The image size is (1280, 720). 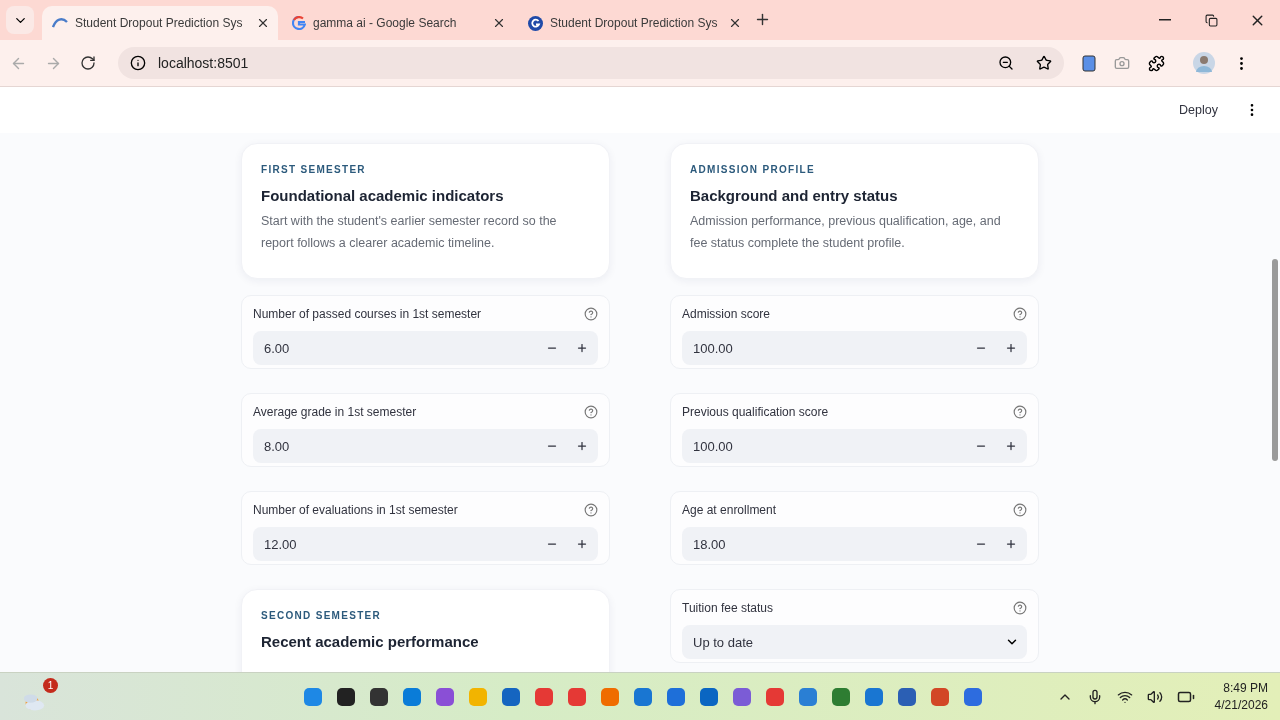 What do you see at coordinates (281, 544) in the screenshot?
I see `field-value: 12.00` at bounding box center [281, 544].